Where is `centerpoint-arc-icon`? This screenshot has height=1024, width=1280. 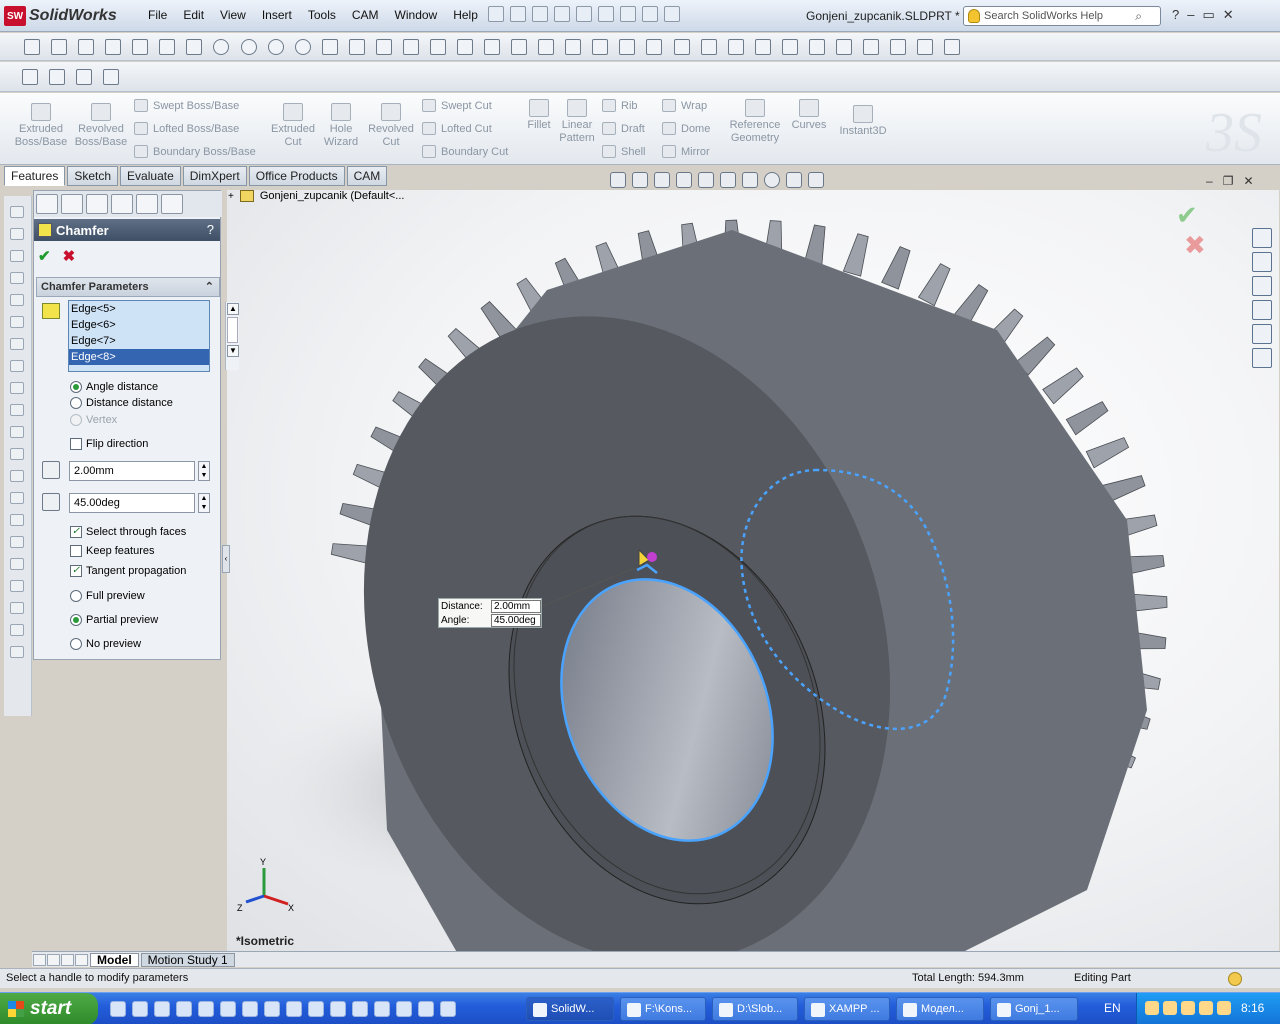 centerpoint-arc-icon is located at coordinates (275, 47).